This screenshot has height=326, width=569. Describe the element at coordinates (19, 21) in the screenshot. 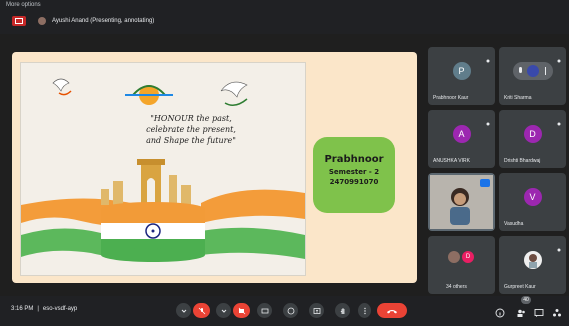

I see `presenting-icon` at that location.